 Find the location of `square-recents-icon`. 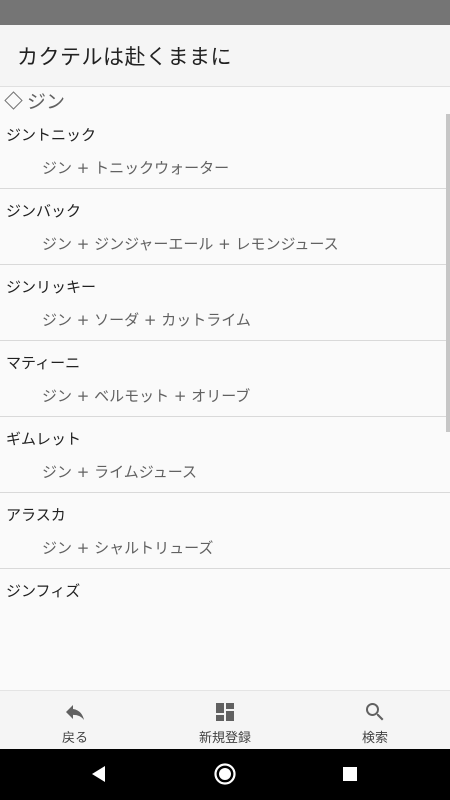

square-recents-icon is located at coordinates (350, 774).